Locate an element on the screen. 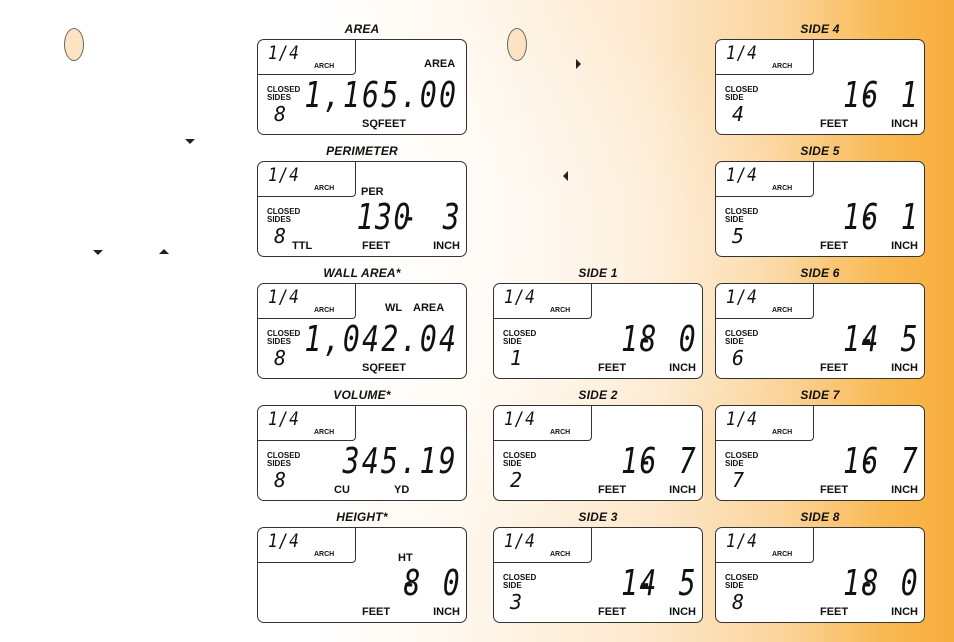 This screenshot has height=642, width=954. feet-value: 8 is located at coordinates (412, 583).